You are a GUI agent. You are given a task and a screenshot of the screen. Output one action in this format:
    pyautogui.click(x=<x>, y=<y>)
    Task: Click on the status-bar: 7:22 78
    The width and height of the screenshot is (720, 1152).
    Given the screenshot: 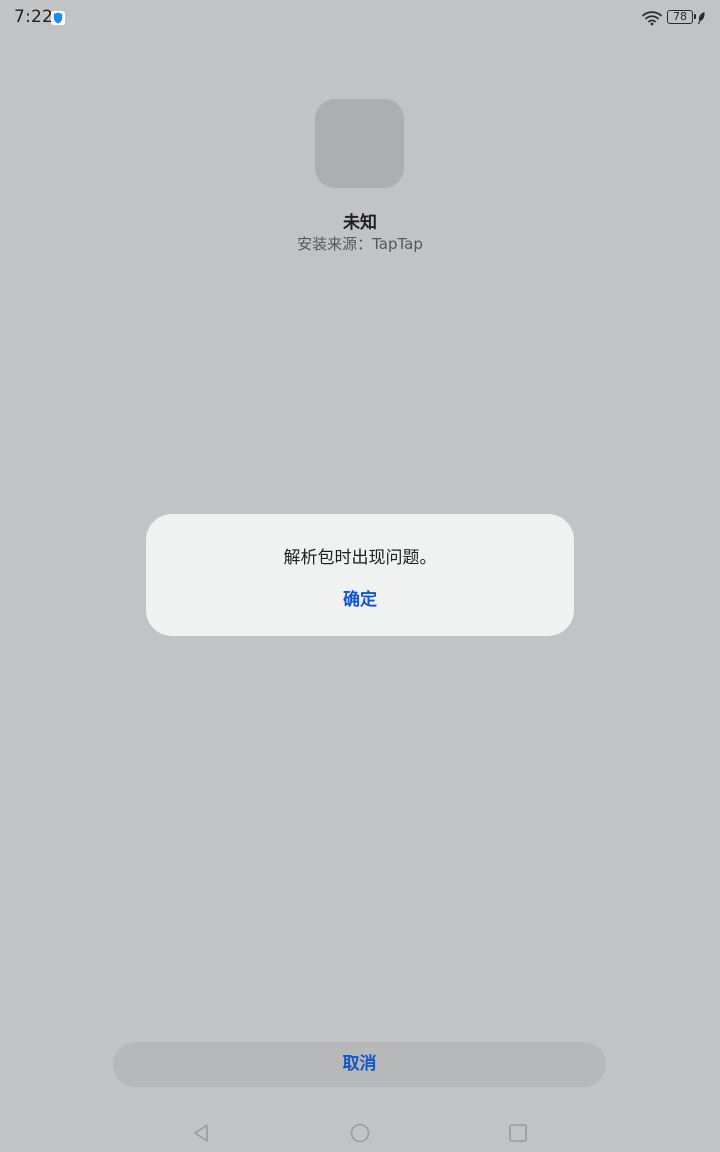 What is the action you would take?
    pyautogui.click(x=360, y=18)
    